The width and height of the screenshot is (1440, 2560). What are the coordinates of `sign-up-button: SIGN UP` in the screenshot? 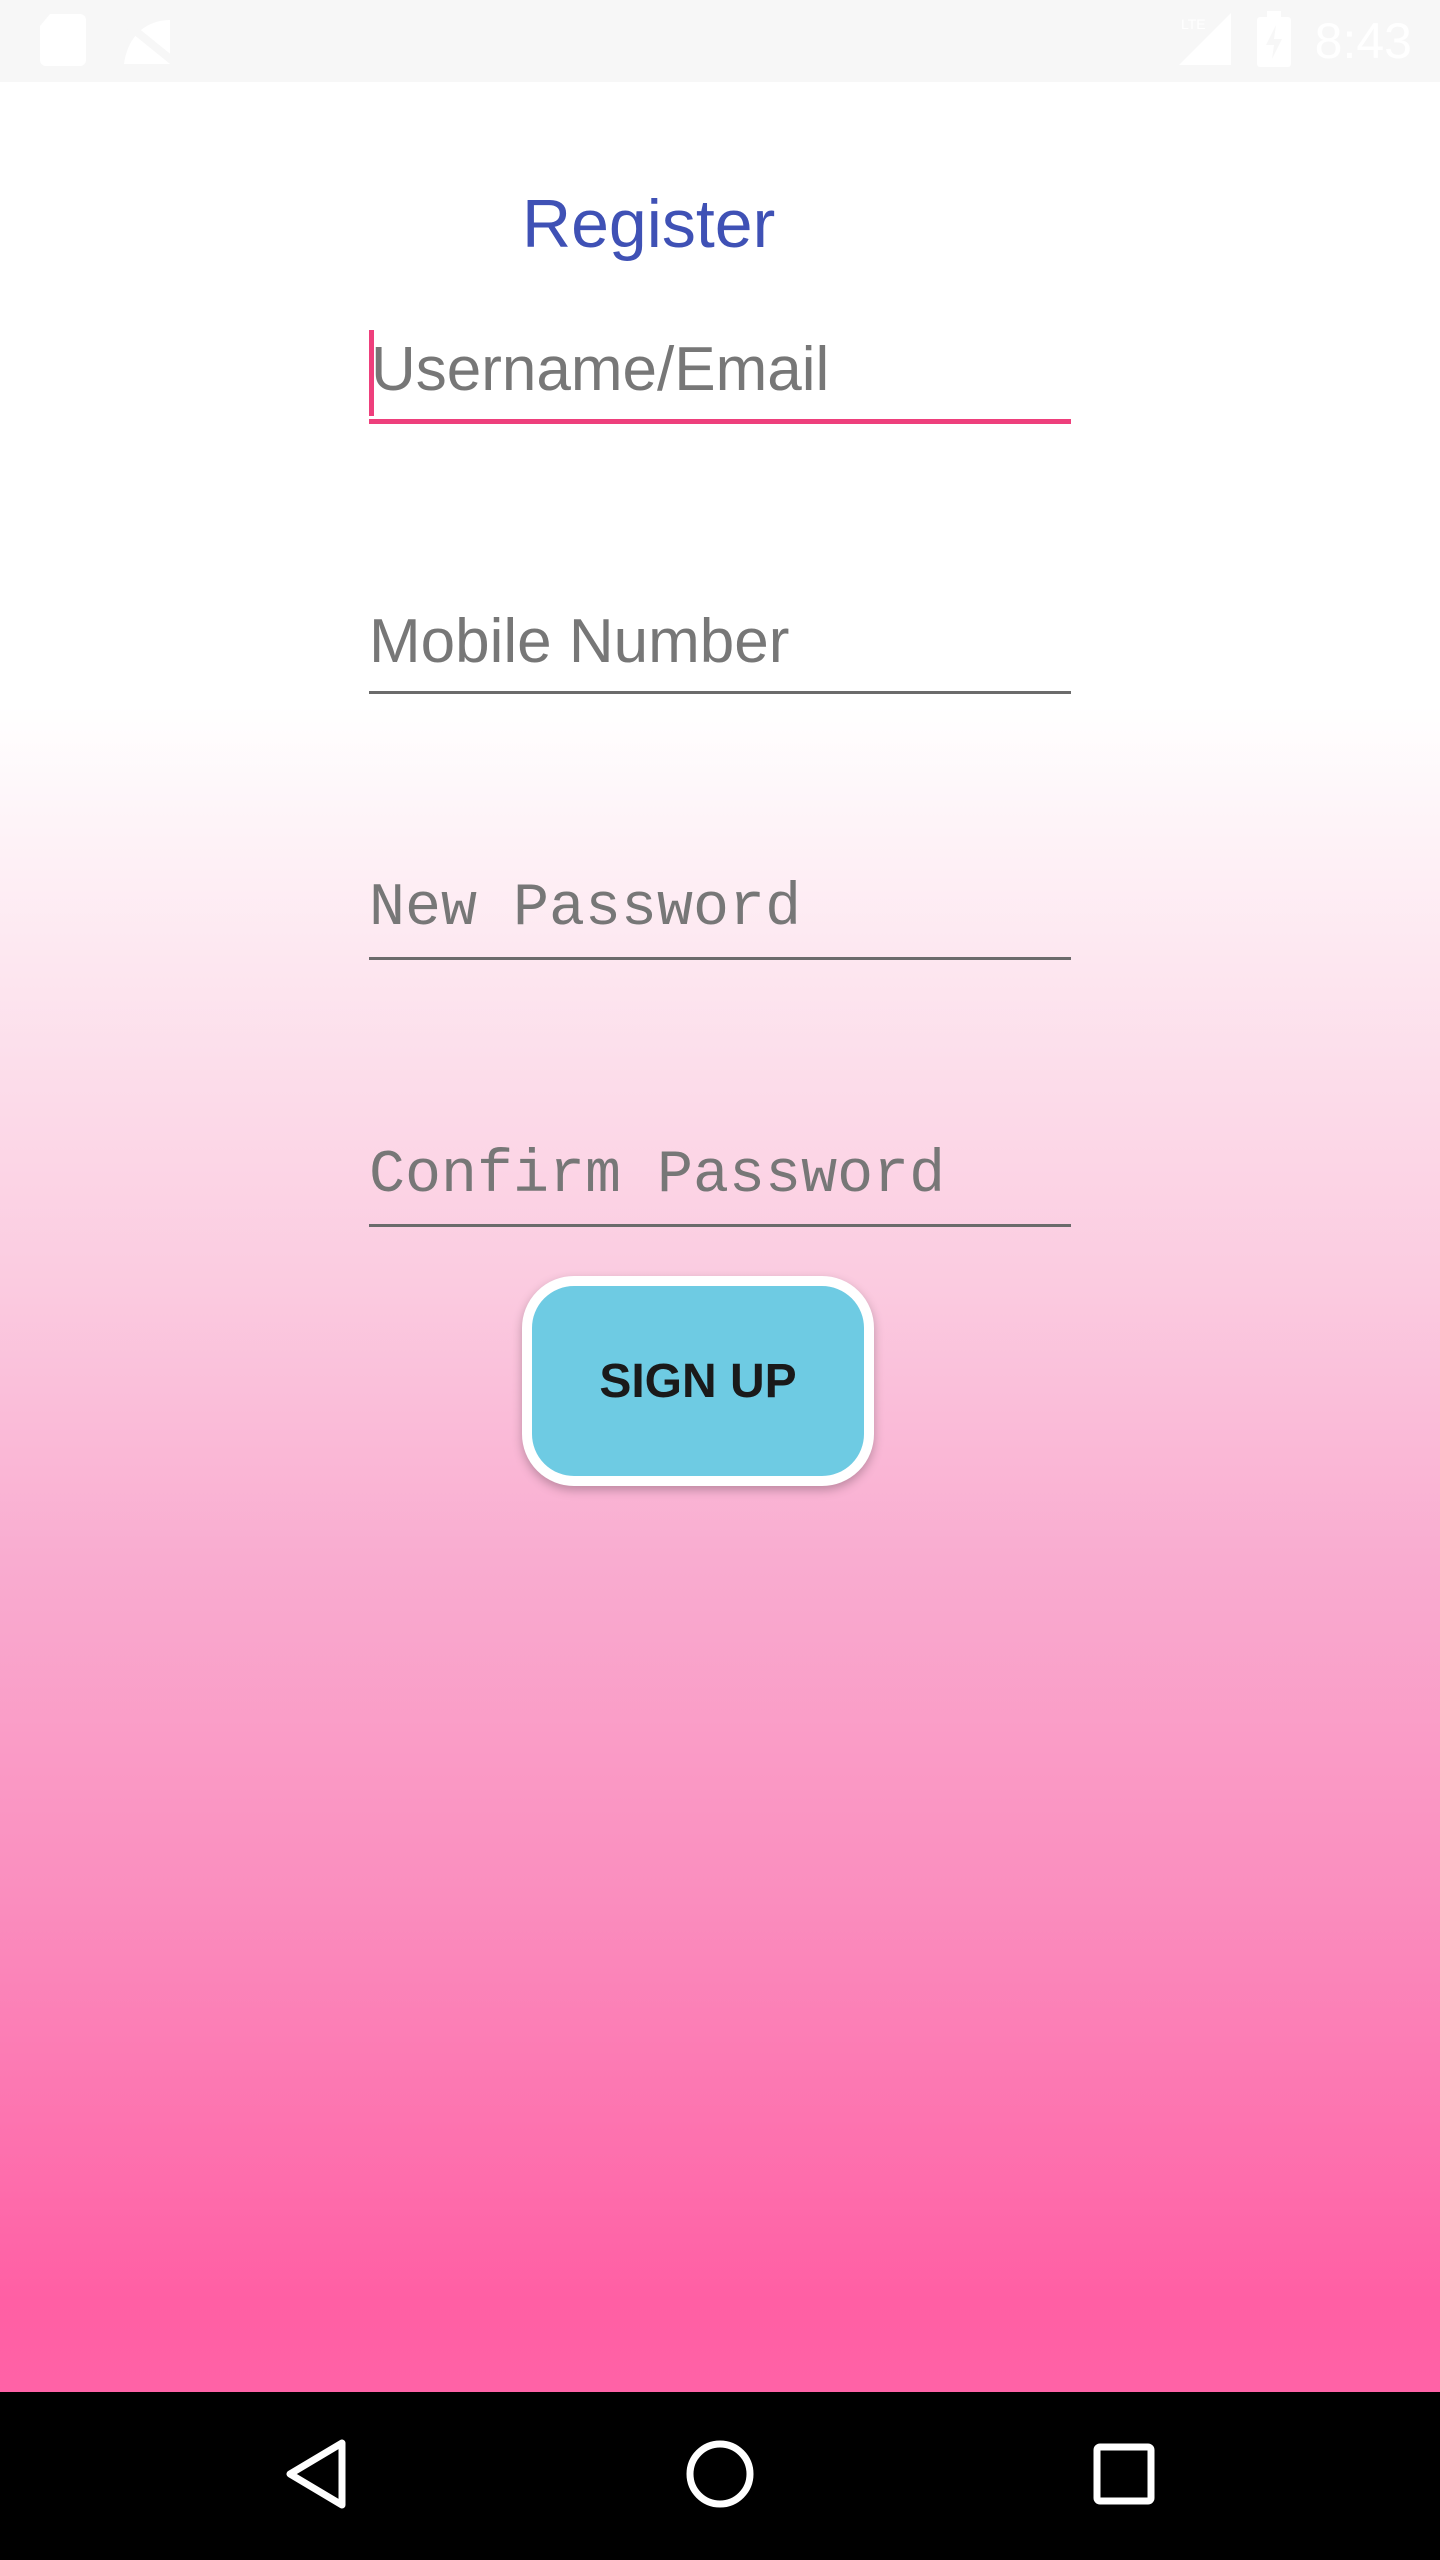 It's located at (698, 1381).